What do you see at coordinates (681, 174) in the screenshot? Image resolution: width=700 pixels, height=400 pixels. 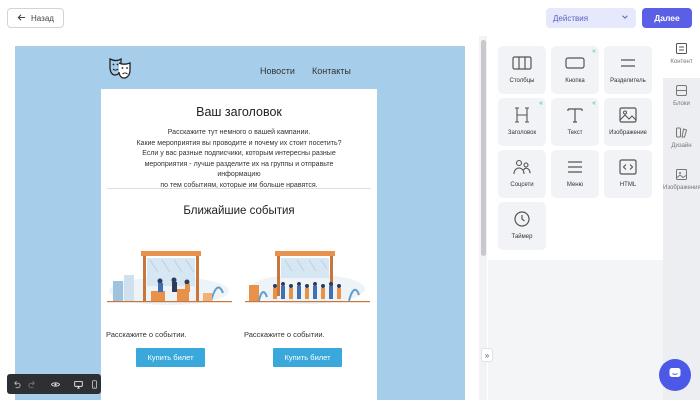 I see `images-icon` at bounding box center [681, 174].